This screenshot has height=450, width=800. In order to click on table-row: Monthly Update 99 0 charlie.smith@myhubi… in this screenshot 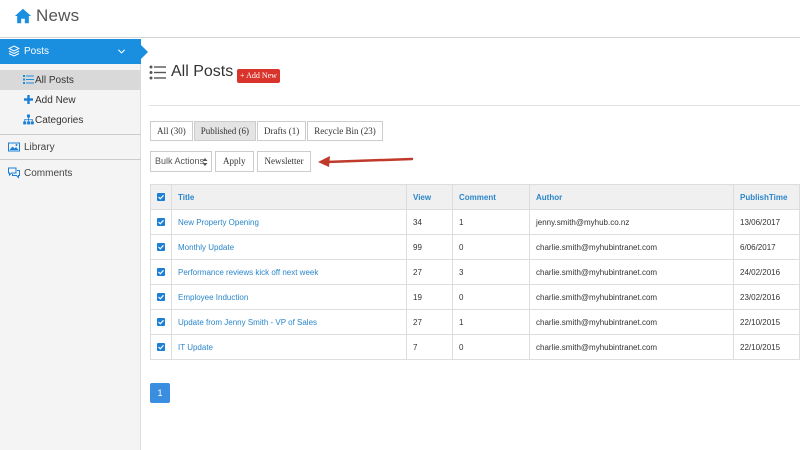, I will do `click(475, 247)`.